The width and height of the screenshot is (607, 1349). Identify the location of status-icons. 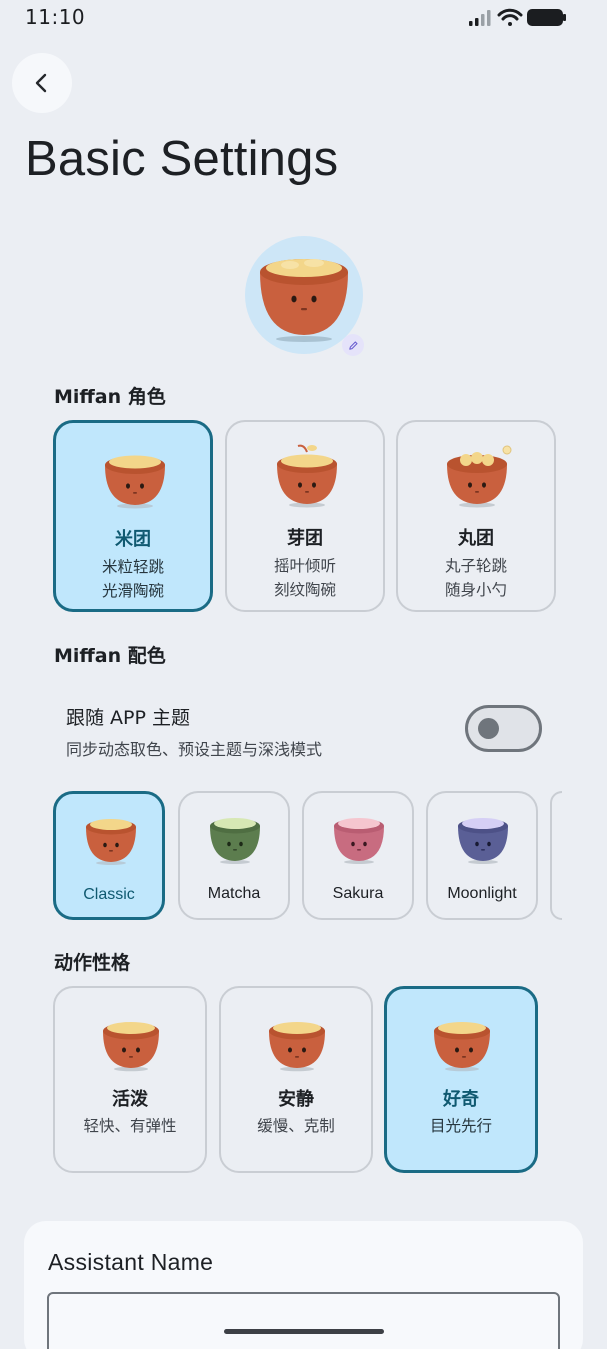
(517, 17).